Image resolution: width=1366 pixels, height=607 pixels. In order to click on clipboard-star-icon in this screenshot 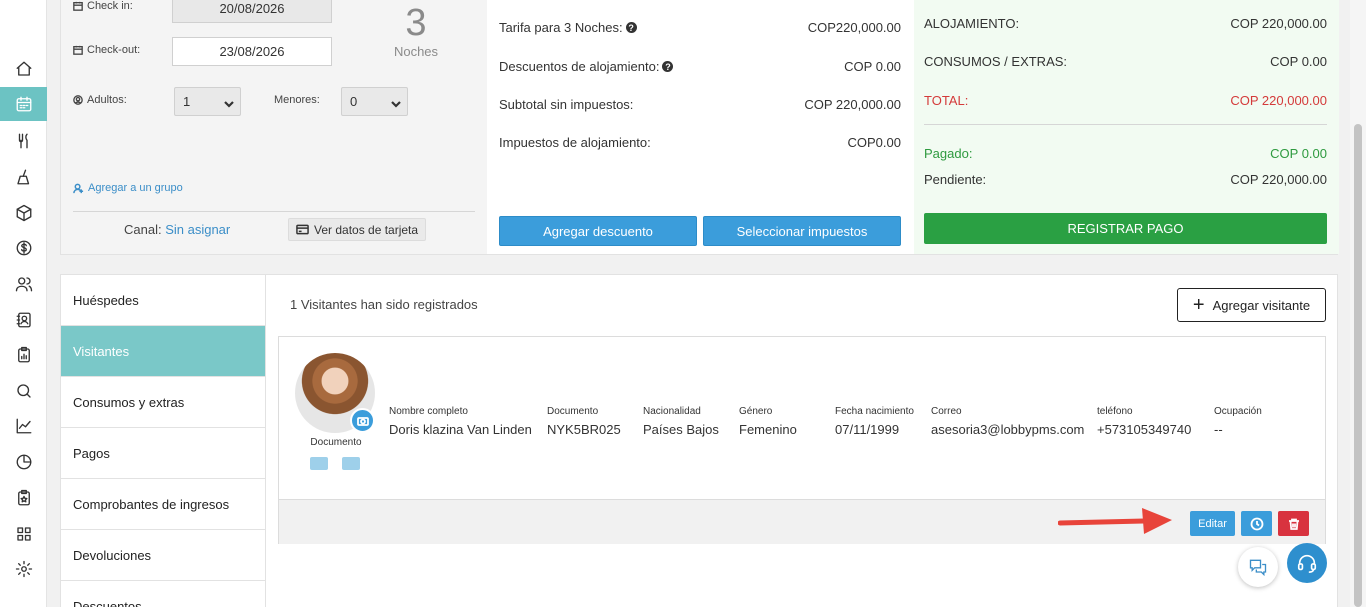, I will do `click(23, 498)`.